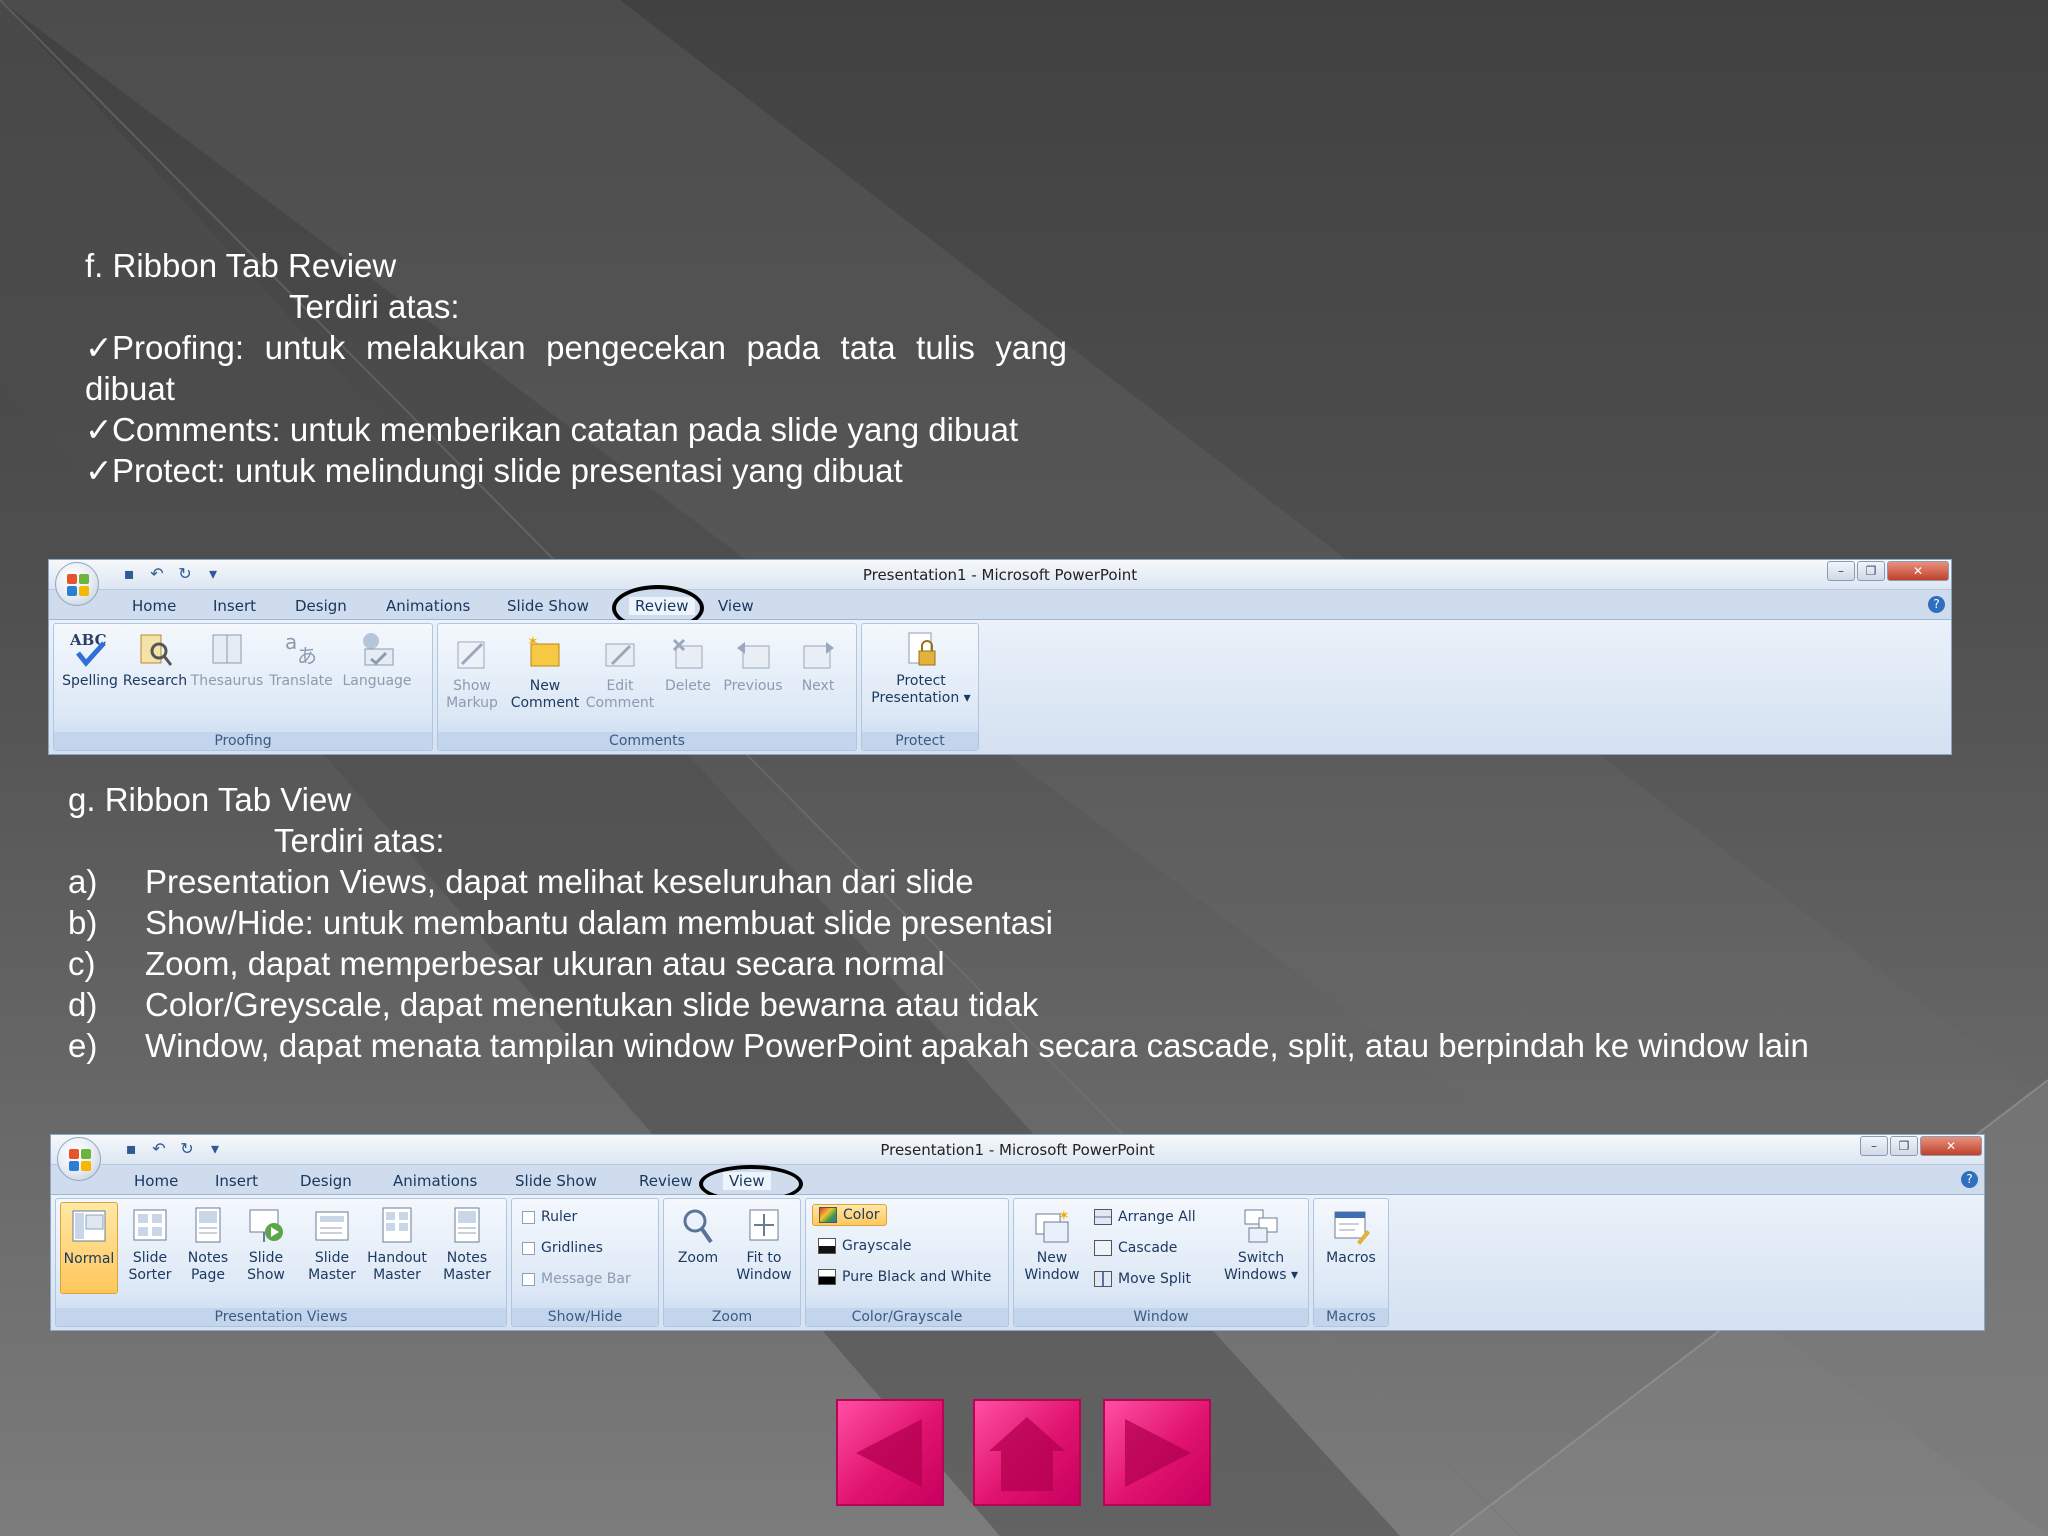  I want to click on new-window-button: ✶ New Window, so click(1052, 1245).